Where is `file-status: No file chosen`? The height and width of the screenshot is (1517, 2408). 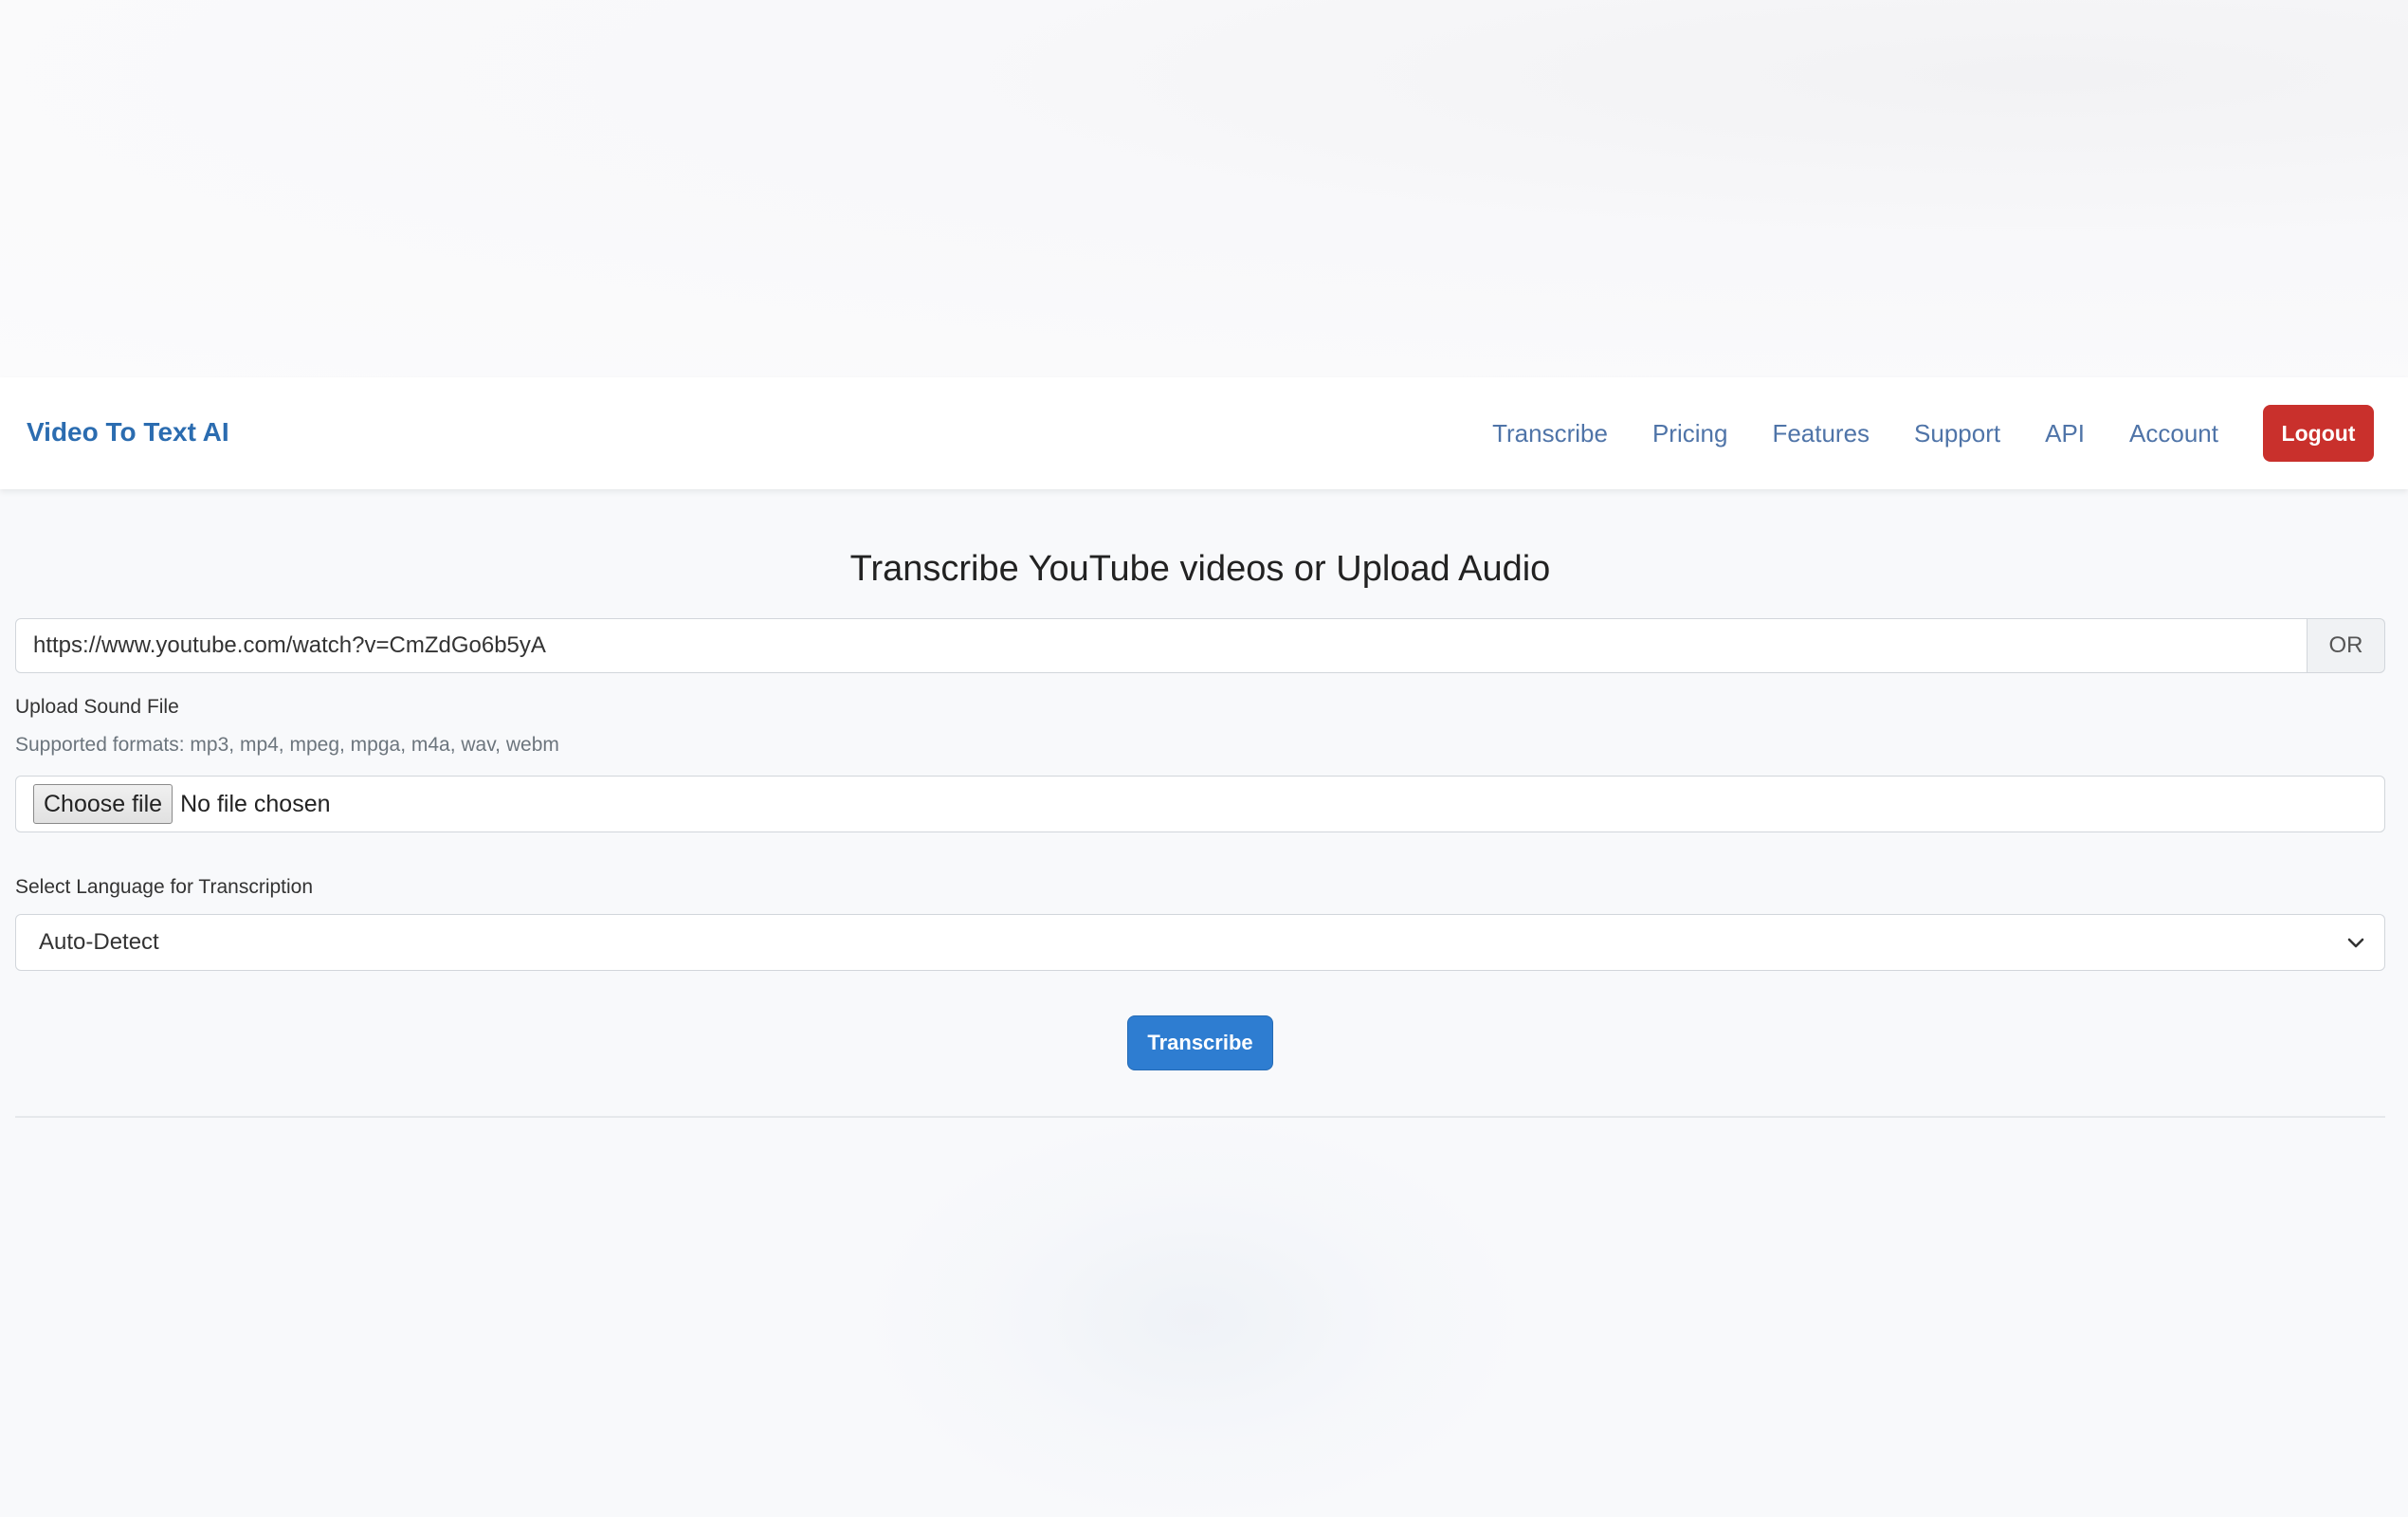
file-status: No file chosen is located at coordinates (255, 803).